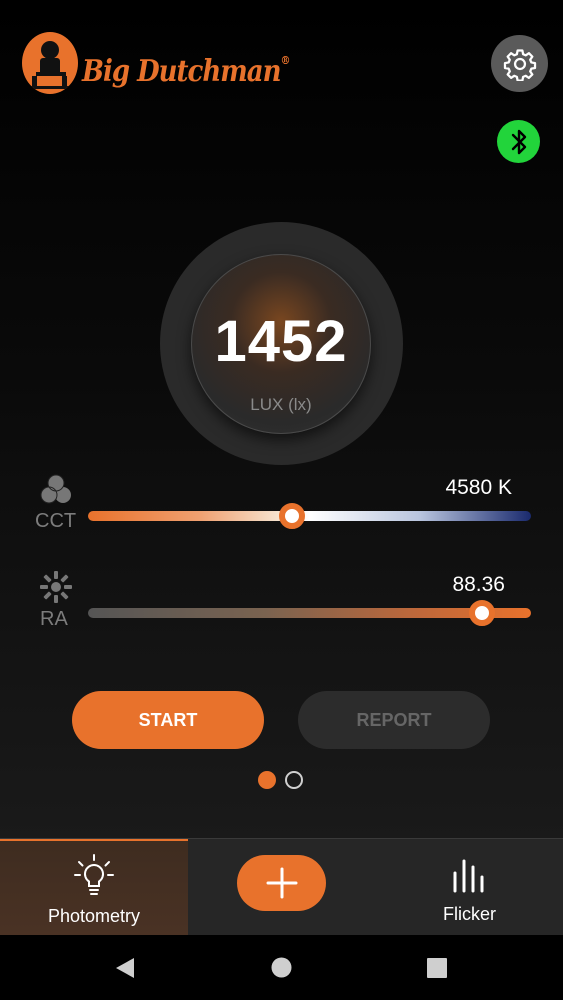 The image size is (563, 1000). I want to click on tab-flicker-label: Flicker, so click(469, 914).